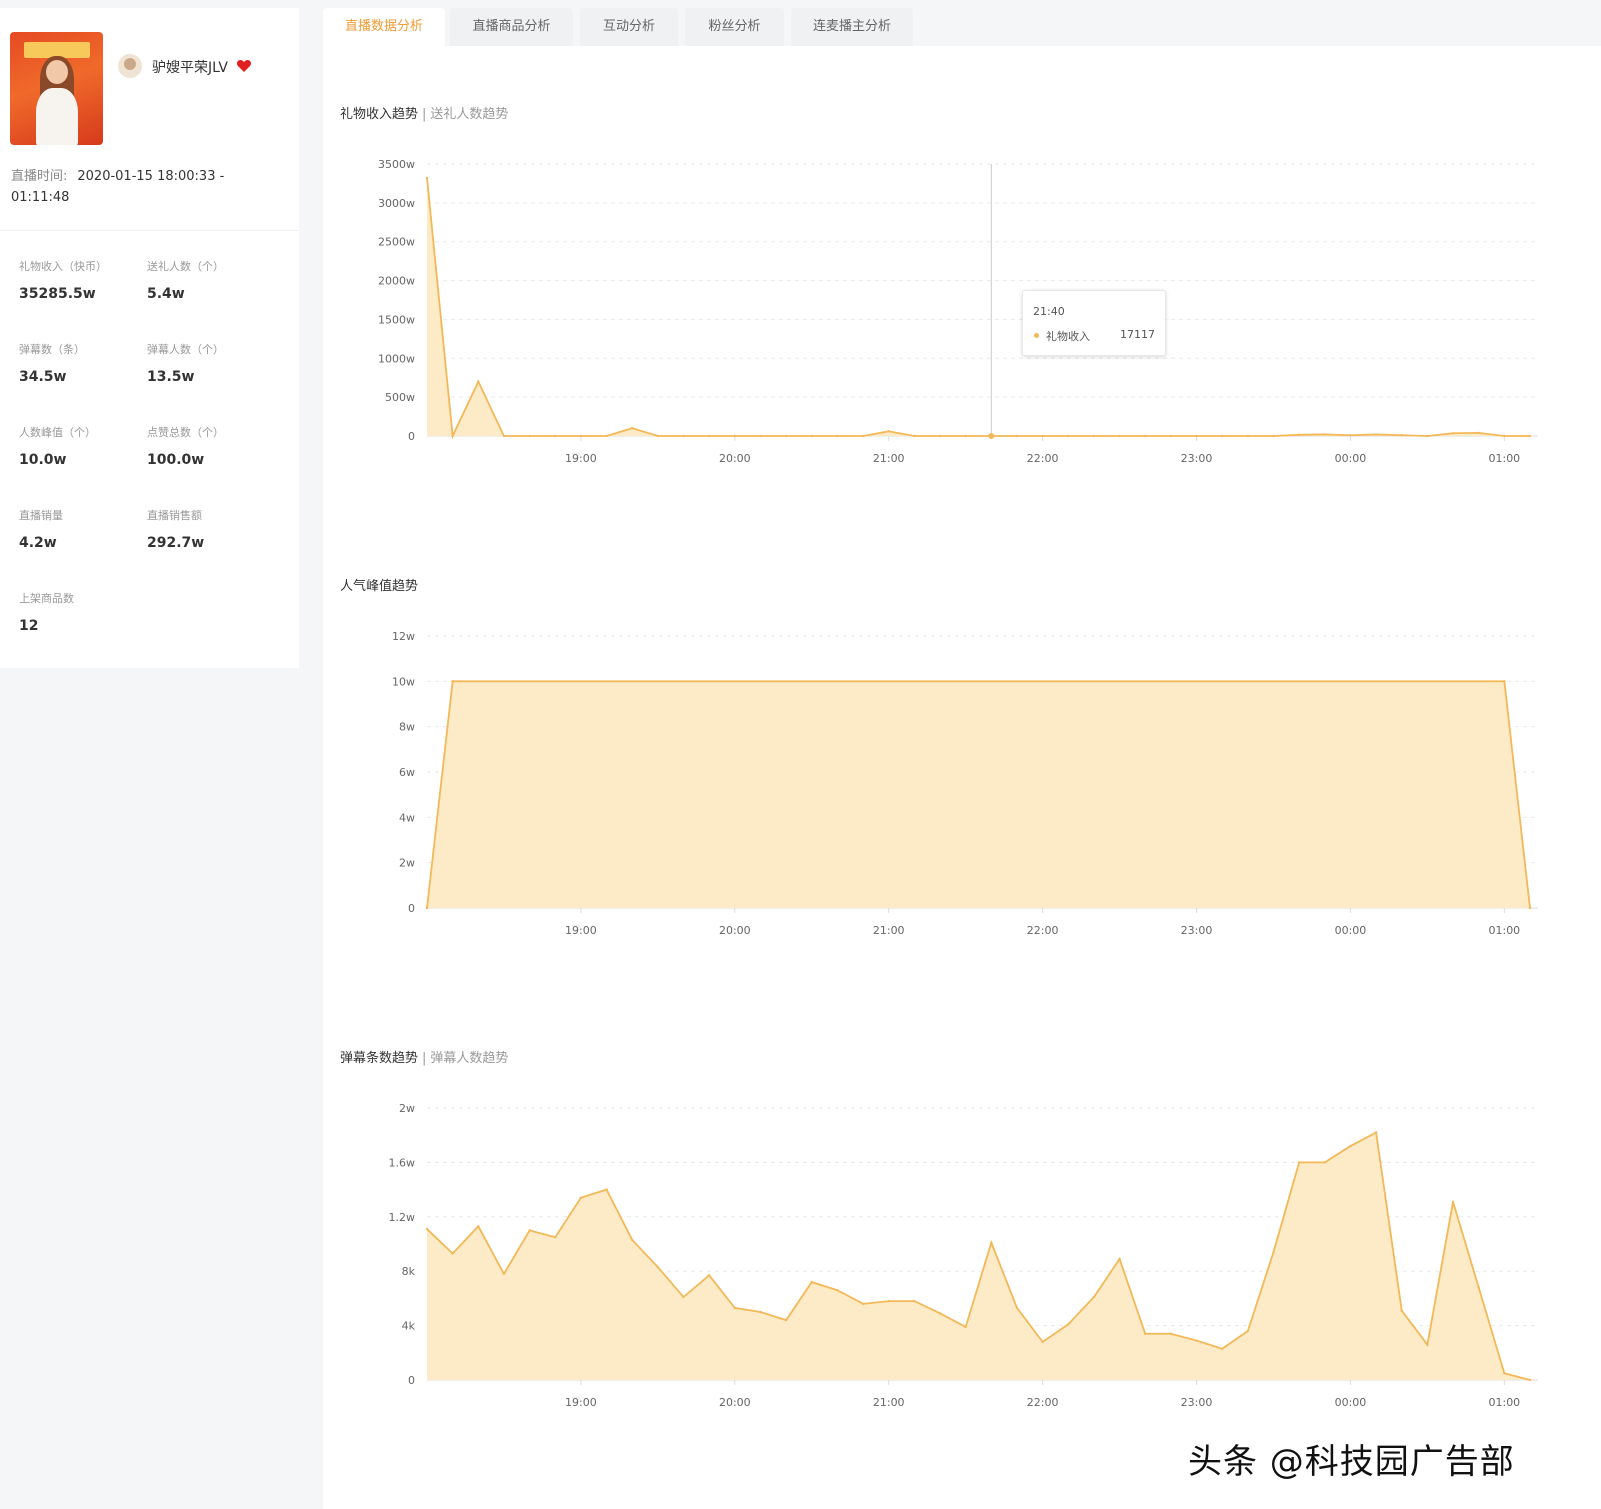 The height and width of the screenshot is (1509, 1601). I want to click on y-tick-label: 4k, so click(409, 1326).